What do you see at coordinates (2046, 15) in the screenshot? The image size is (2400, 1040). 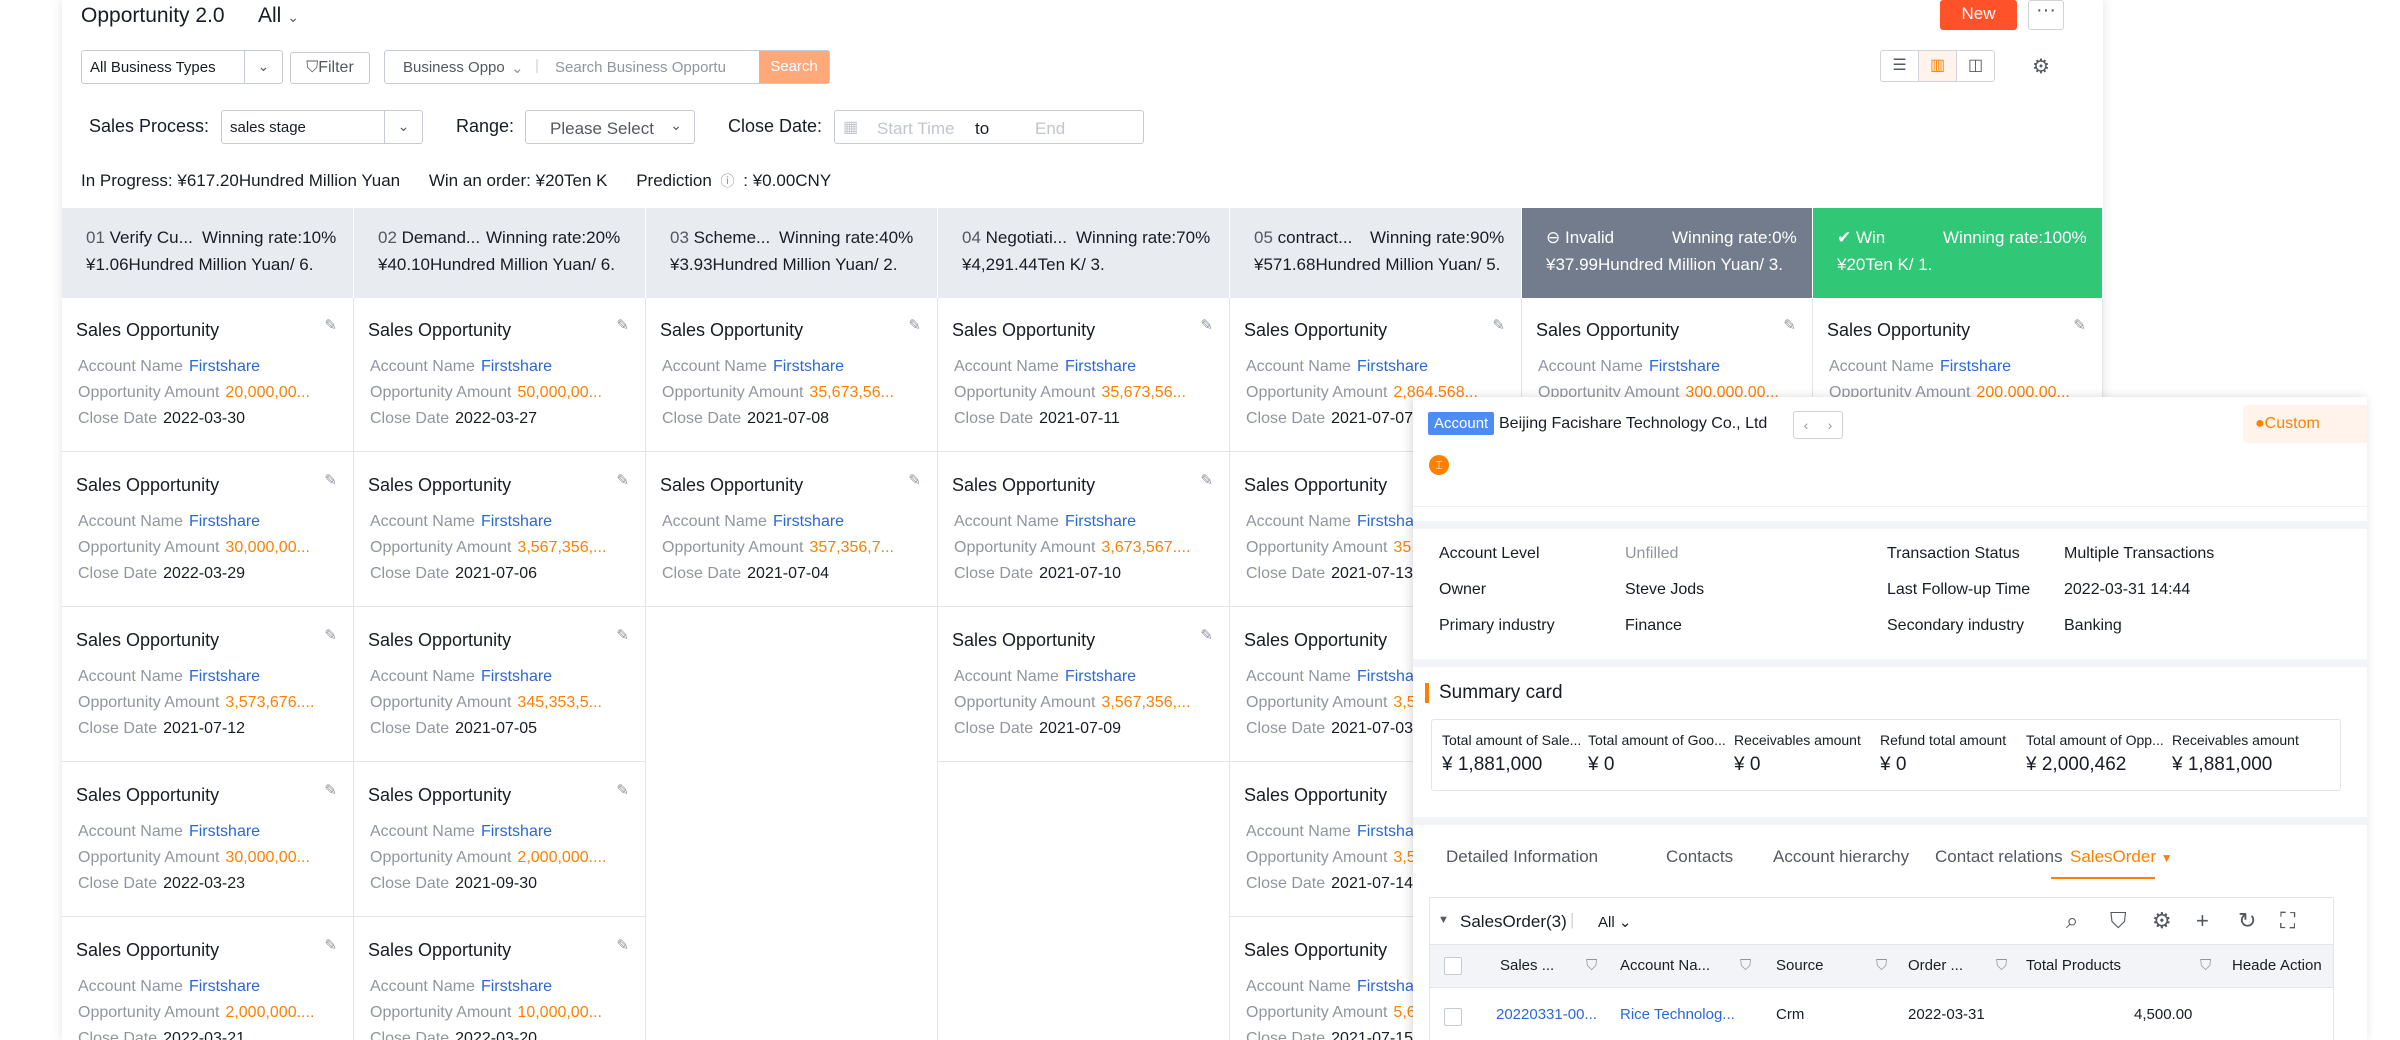 I see `more-button: ···` at bounding box center [2046, 15].